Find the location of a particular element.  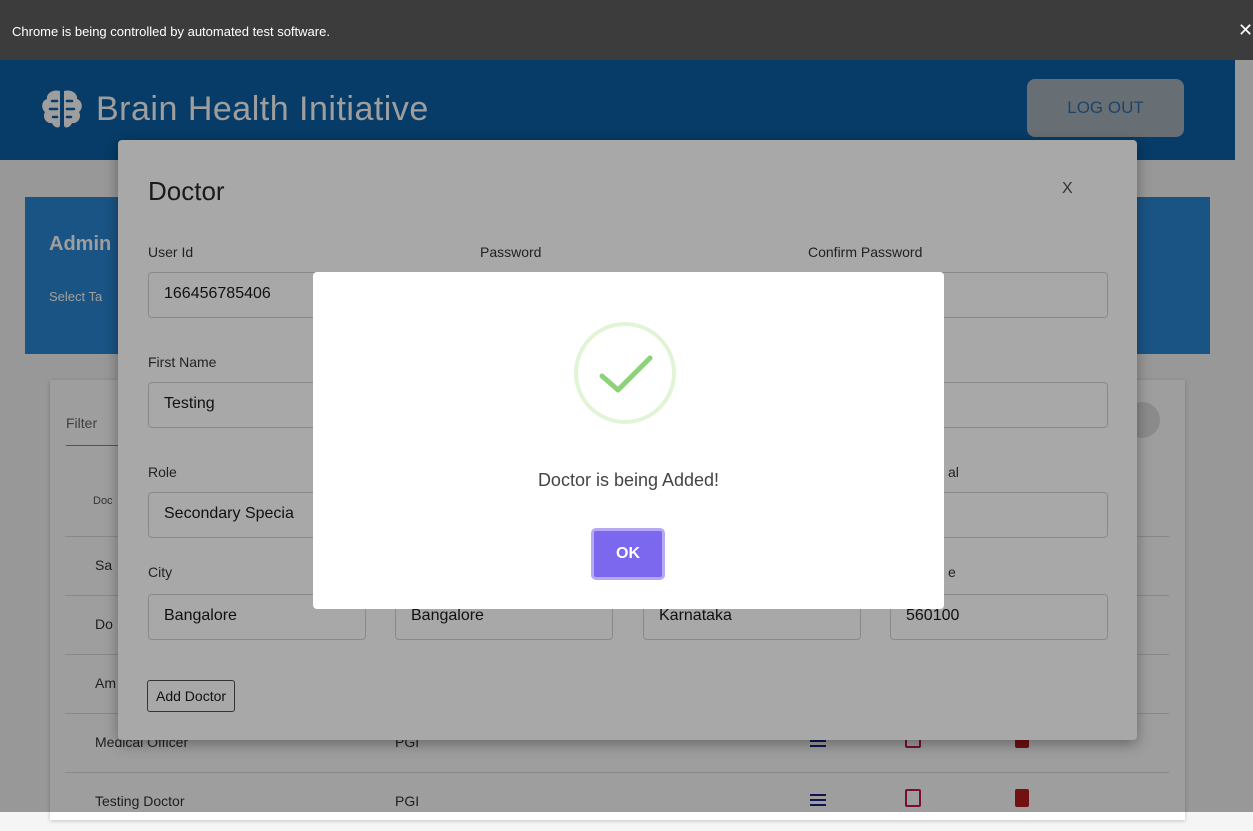

role-label: Role is located at coordinates (162, 472).